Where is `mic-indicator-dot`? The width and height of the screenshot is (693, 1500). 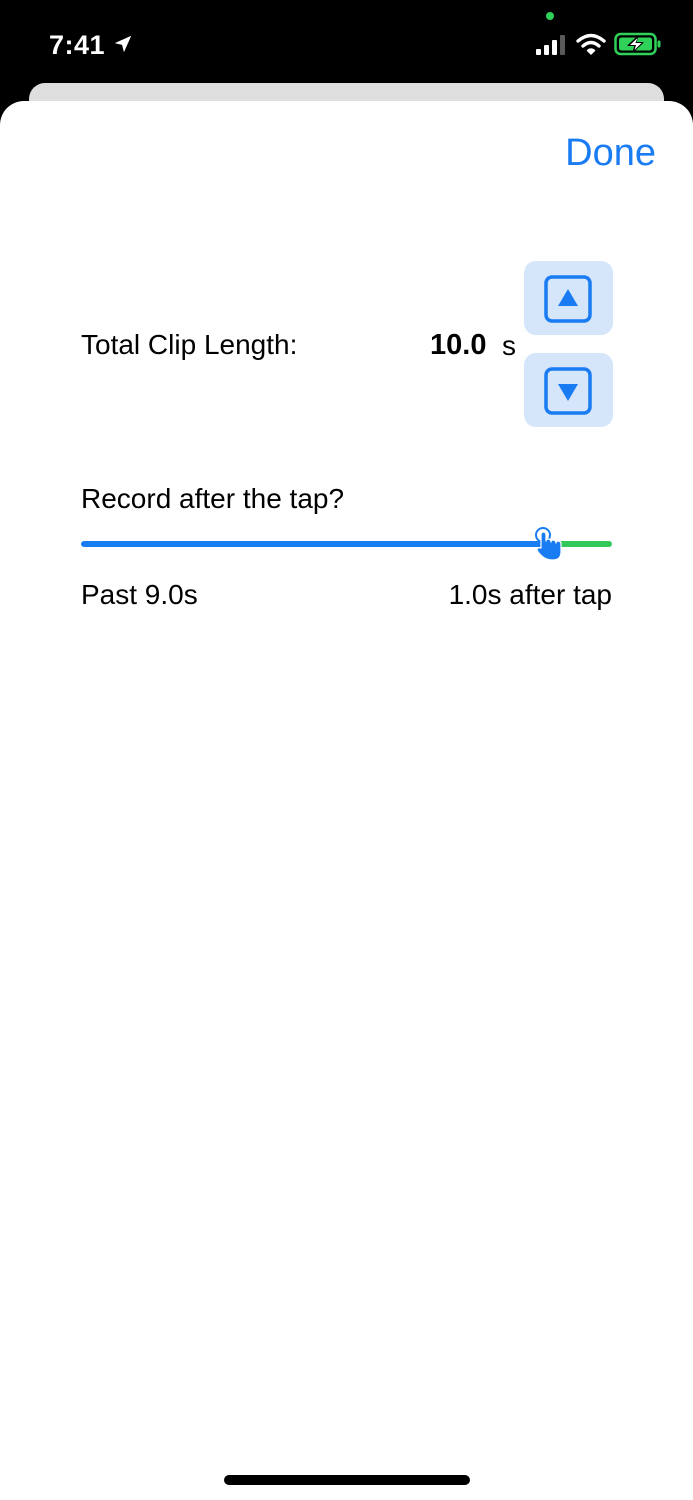
mic-indicator-dot is located at coordinates (550, 16).